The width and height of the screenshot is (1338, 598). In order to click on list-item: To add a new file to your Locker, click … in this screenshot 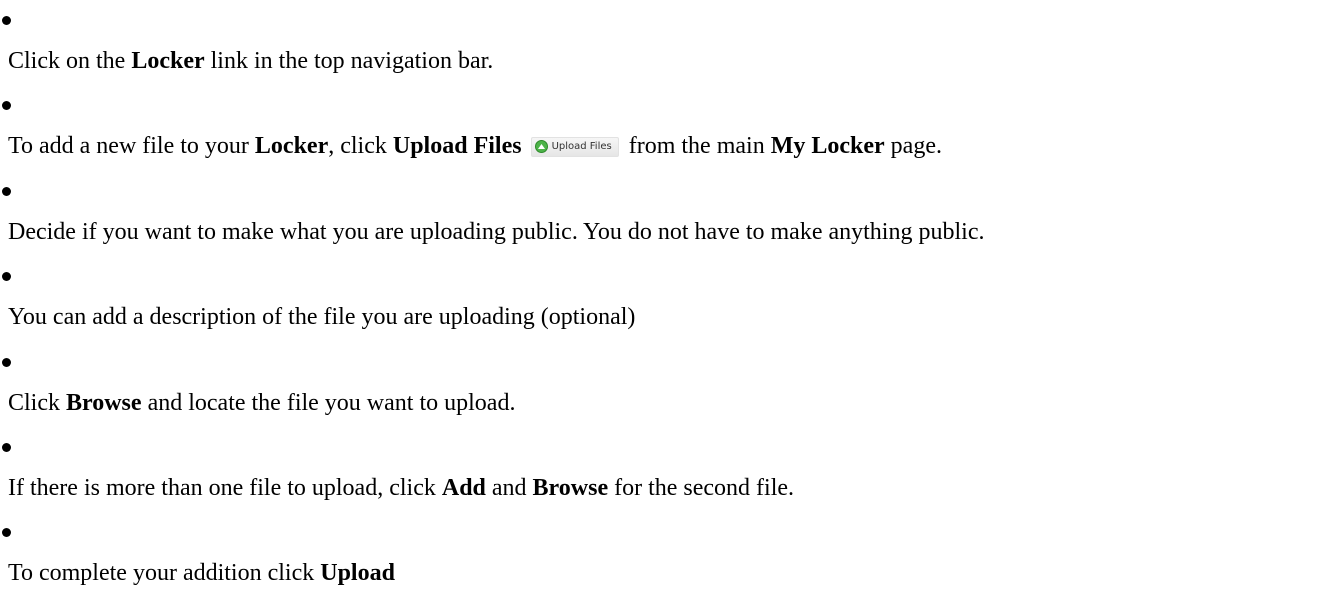, I will do `click(669, 127)`.